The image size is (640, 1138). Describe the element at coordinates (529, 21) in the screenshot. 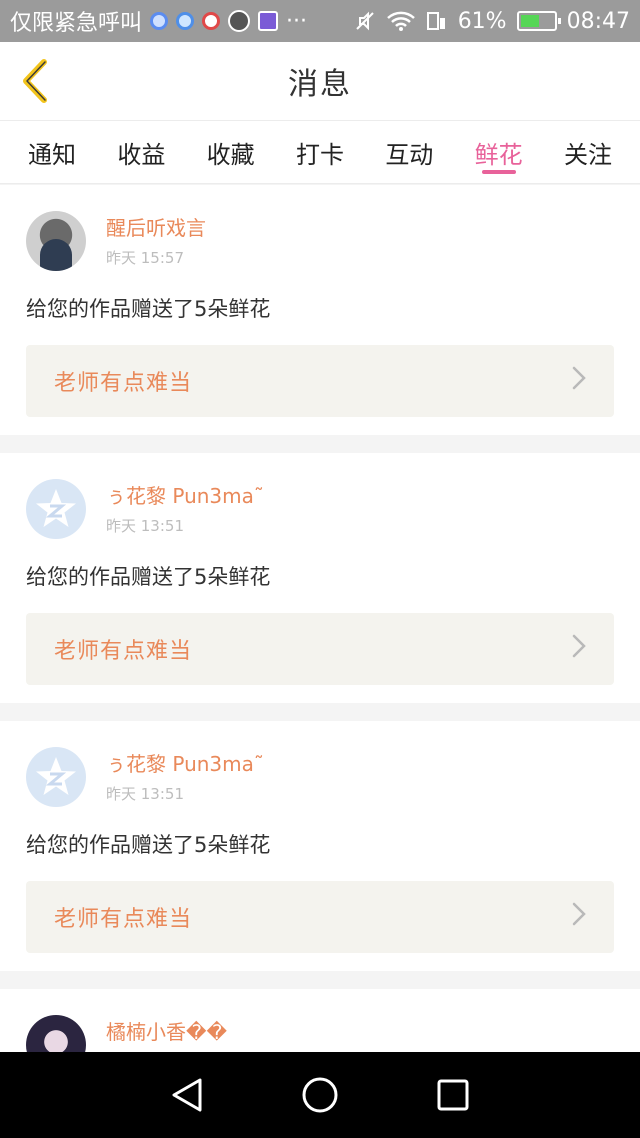

I see `battery-fill` at that location.